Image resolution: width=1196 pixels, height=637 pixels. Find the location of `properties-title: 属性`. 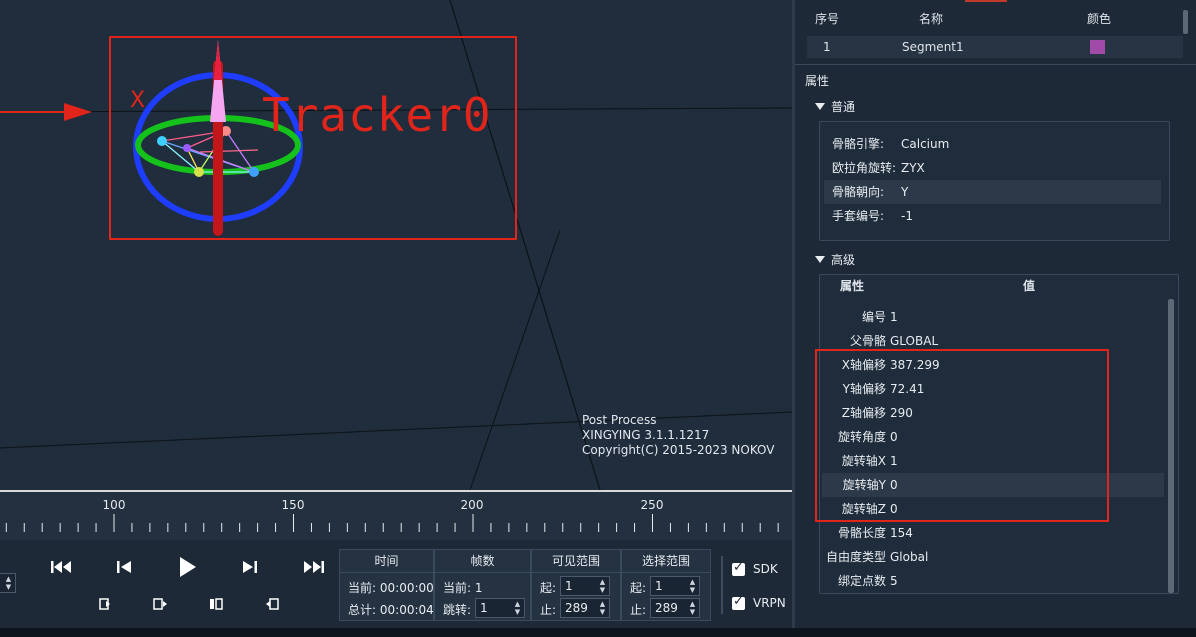

properties-title: 属性 is located at coordinates (817, 81).